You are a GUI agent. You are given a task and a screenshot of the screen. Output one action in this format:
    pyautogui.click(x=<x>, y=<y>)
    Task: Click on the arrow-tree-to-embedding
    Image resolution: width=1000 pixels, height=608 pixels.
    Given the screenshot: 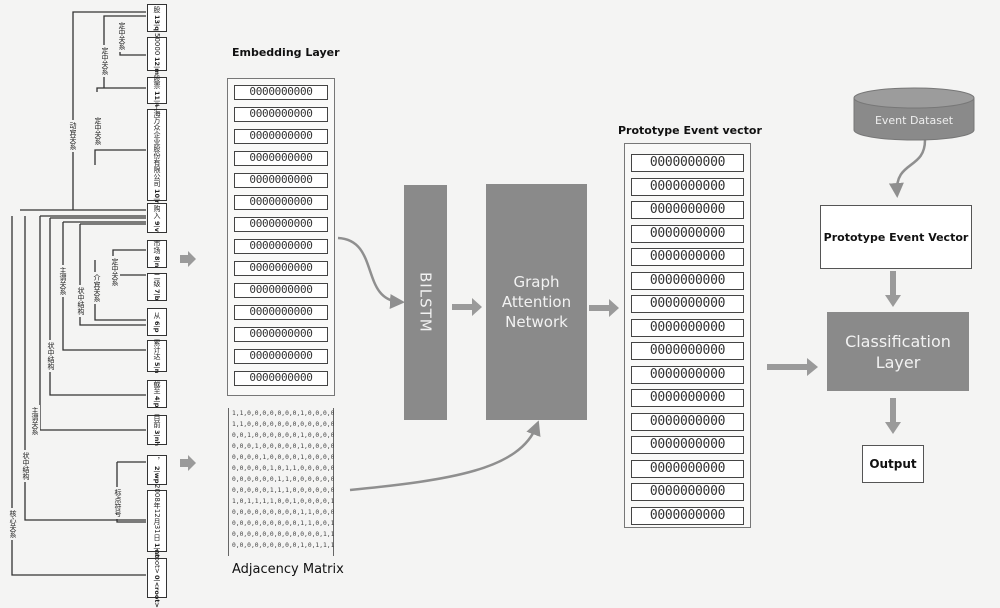 What is the action you would take?
    pyautogui.click(x=188, y=259)
    